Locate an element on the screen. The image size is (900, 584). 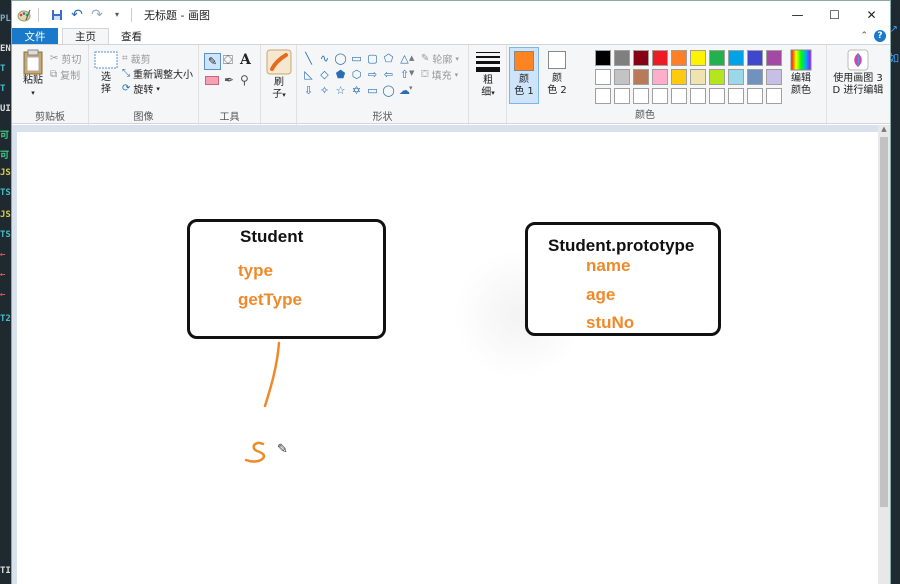
customize-toolbar-icon: ▾ is located at coordinates (117, 15).